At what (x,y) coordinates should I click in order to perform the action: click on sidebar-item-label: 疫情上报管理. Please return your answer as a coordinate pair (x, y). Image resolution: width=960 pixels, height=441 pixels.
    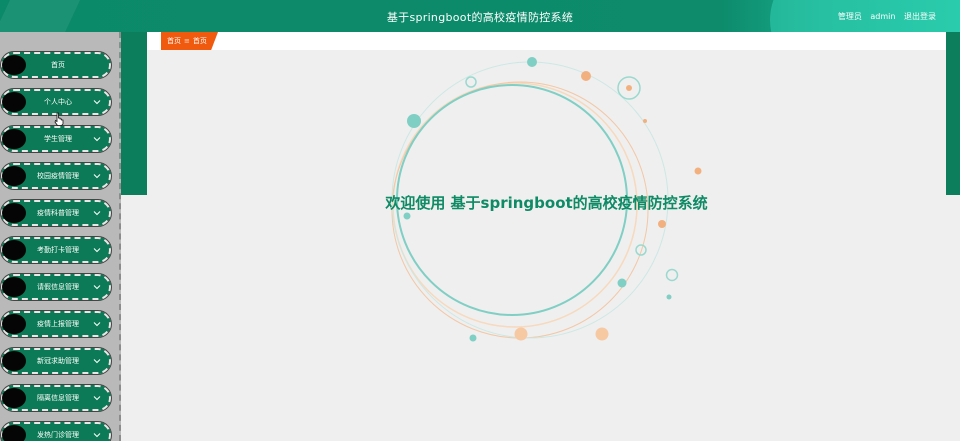
    Looking at the image, I should click on (58, 324).